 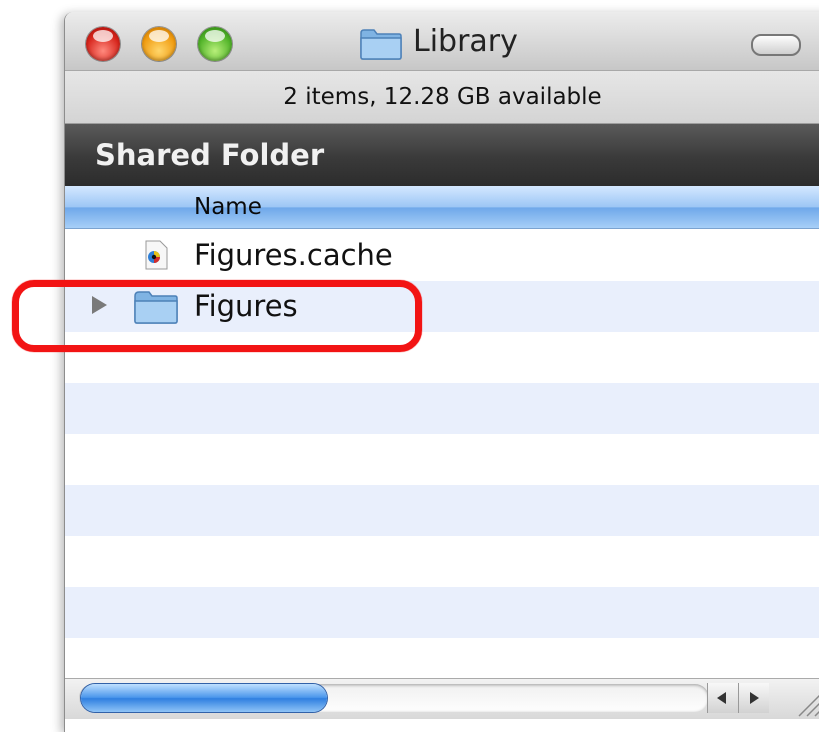 What do you see at coordinates (228, 207) in the screenshot?
I see `column-header-label: Name` at bounding box center [228, 207].